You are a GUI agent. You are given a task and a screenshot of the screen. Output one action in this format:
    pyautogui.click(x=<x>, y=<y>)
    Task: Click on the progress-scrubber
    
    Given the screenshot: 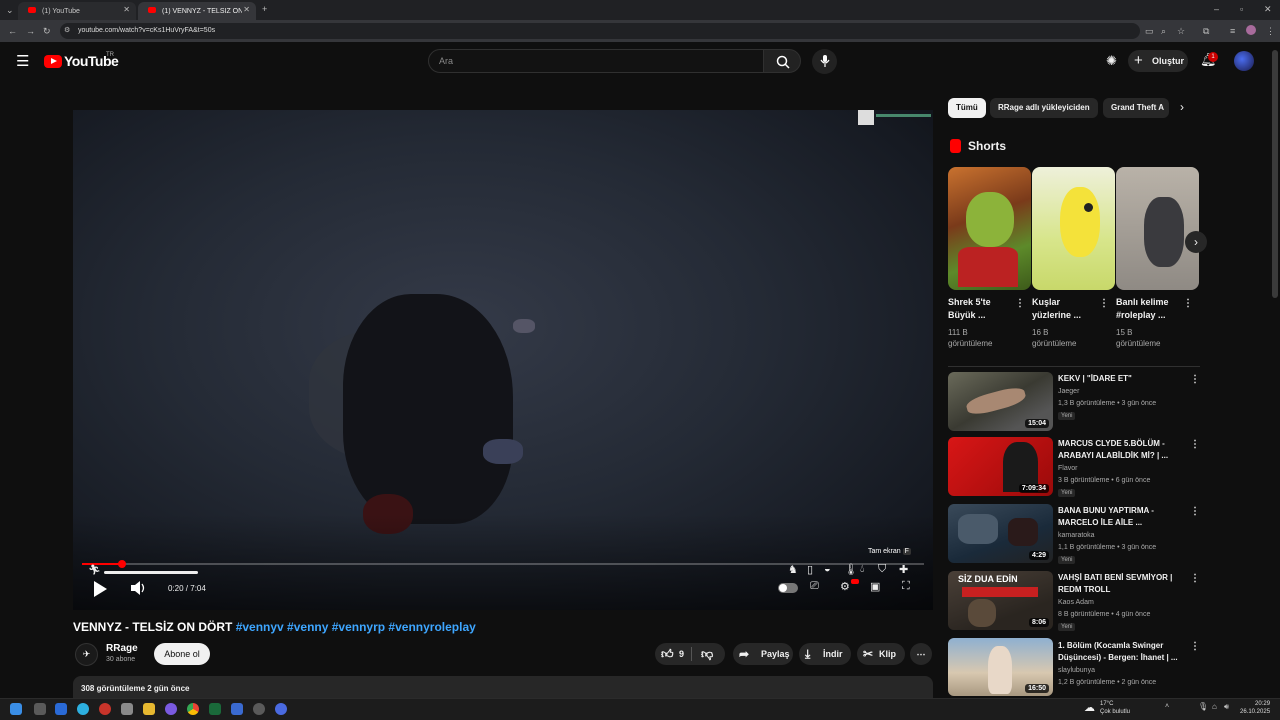 What is the action you would take?
    pyautogui.click(x=122, y=564)
    